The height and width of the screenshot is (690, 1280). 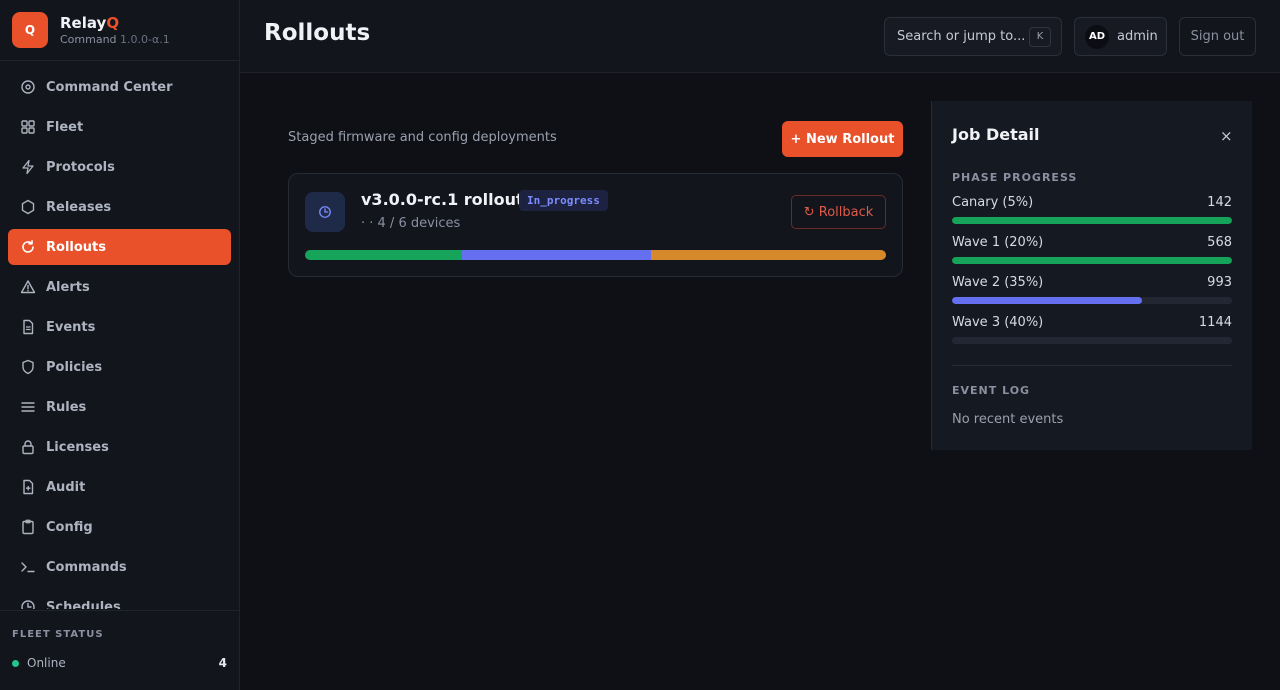 What do you see at coordinates (119, 447) in the screenshot?
I see `sidebar-item-licenses: Licenses` at bounding box center [119, 447].